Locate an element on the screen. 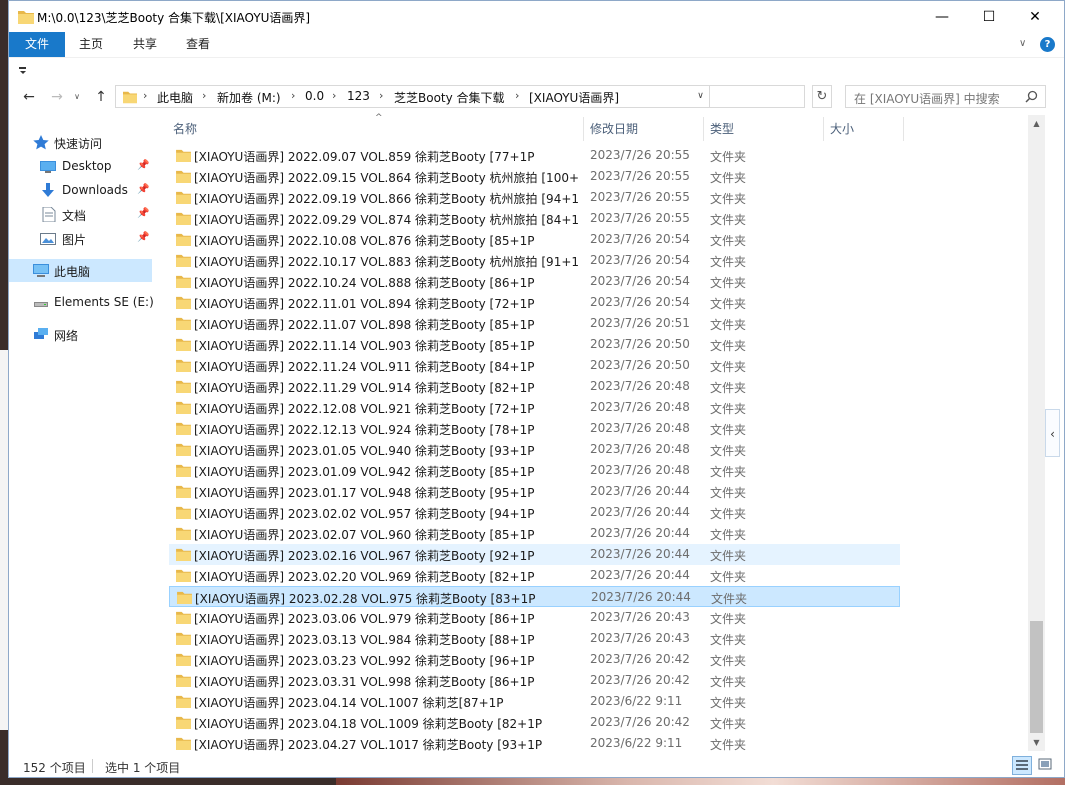 This screenshot has height=785, width=1065. scroll-down-button: ▼ is located at coordinates (1036, 742).